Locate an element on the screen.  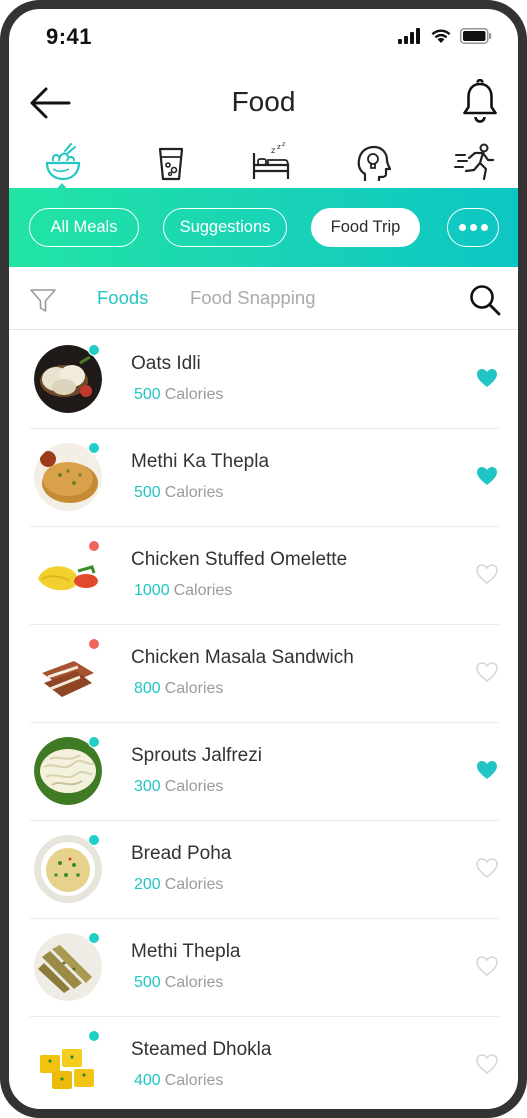
tab-food-snapping: Food Snapping is located at coordinates (253, 298).